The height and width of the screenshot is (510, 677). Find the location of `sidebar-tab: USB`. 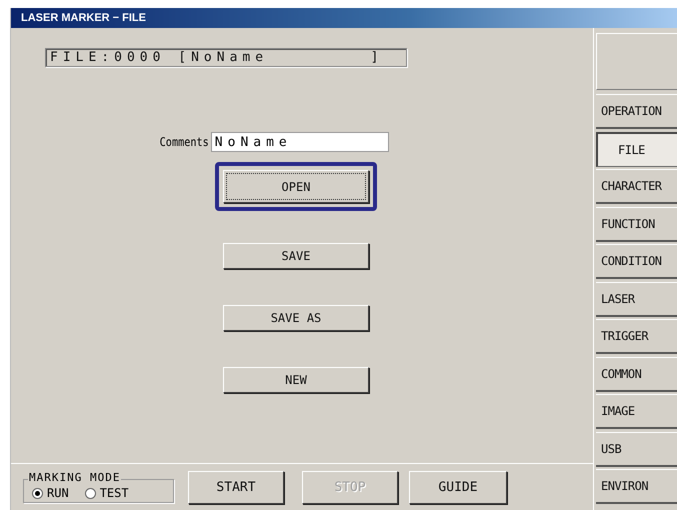

sidebar-tab: USB is located at coordinates (636, 449).